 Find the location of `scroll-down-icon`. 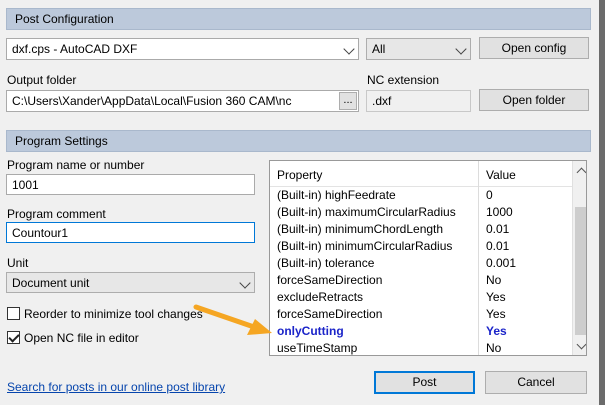

scroll-down-icon is located at coordinates (581, 344).